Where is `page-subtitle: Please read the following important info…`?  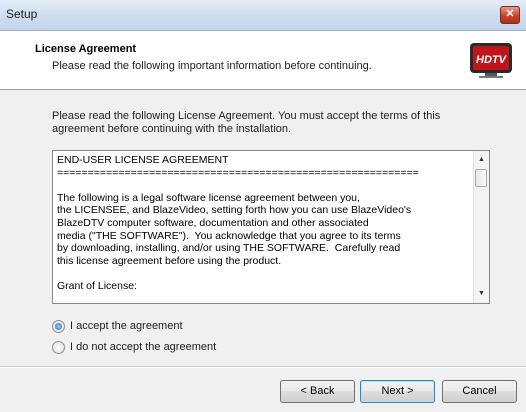
page-subtitle: Please read the following important info… is located at coordinates (212, 66).